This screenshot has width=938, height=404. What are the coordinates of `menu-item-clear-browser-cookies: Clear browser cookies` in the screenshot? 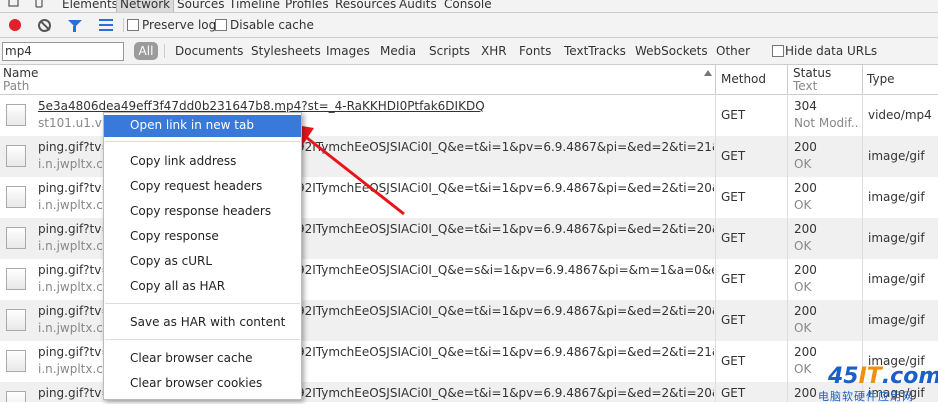 It's located at (202, 384).